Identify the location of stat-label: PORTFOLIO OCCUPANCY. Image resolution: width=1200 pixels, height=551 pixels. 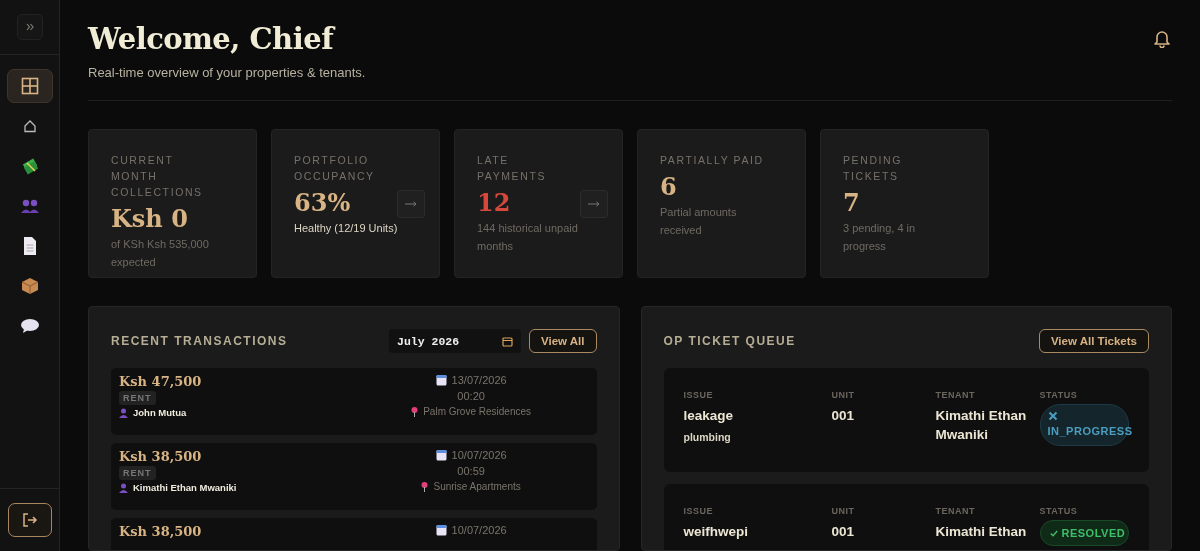
(335, 168).